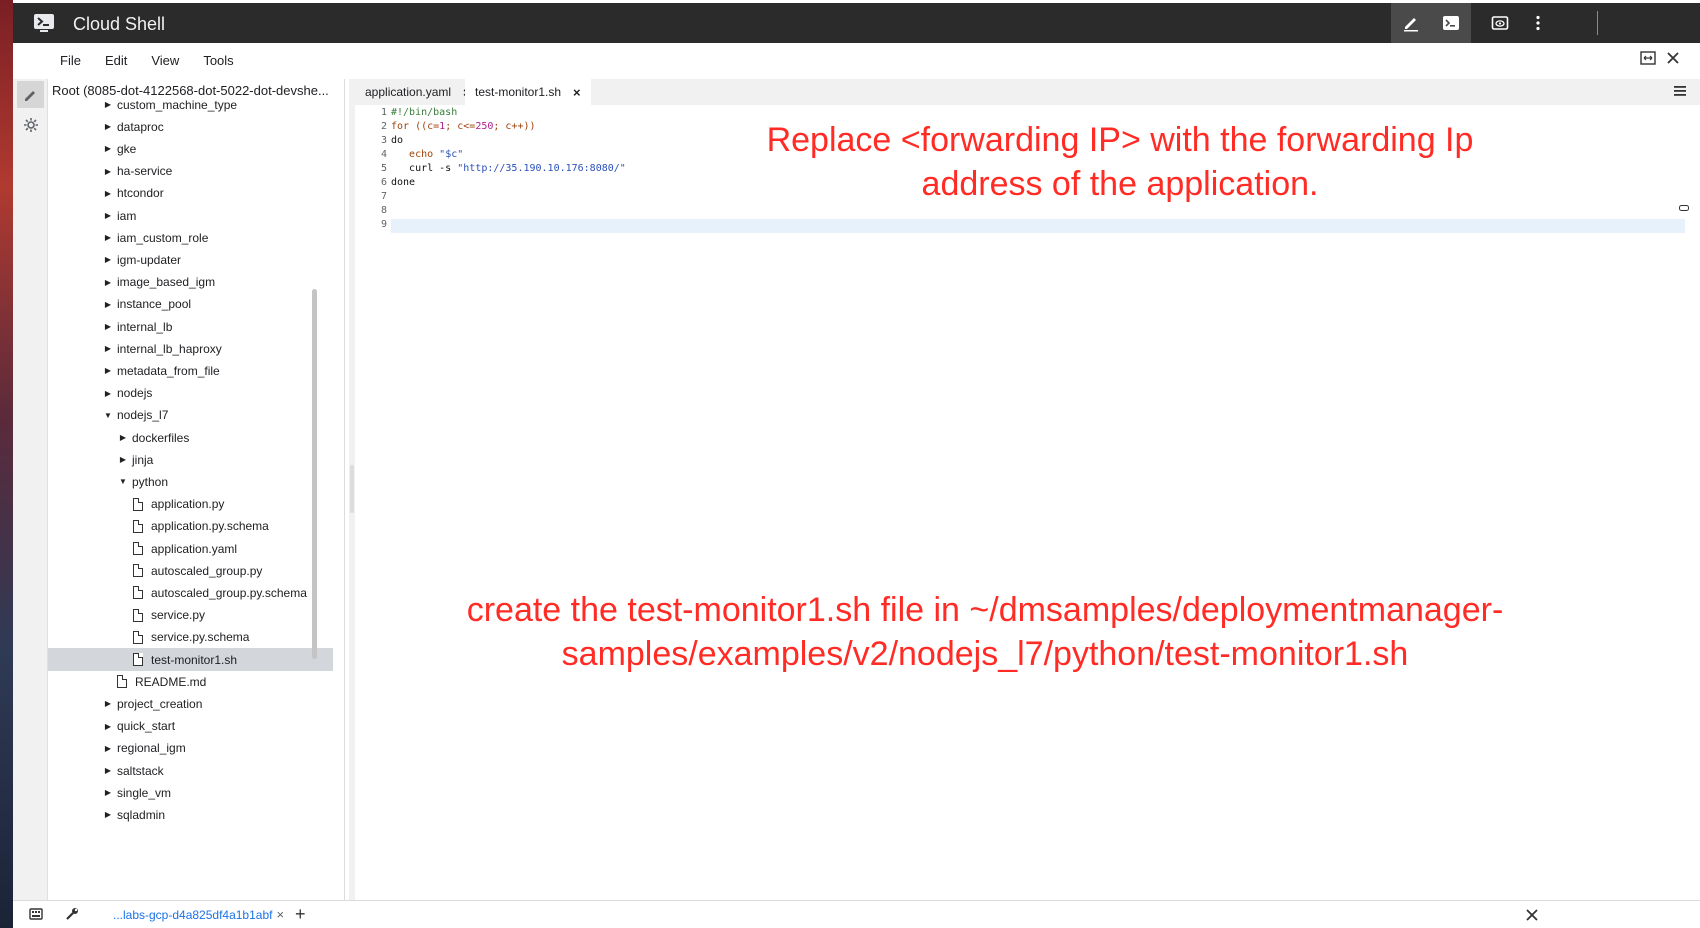  I want to click on code-line: for ((c=1; c<=250; c++)), so click(463, 126).